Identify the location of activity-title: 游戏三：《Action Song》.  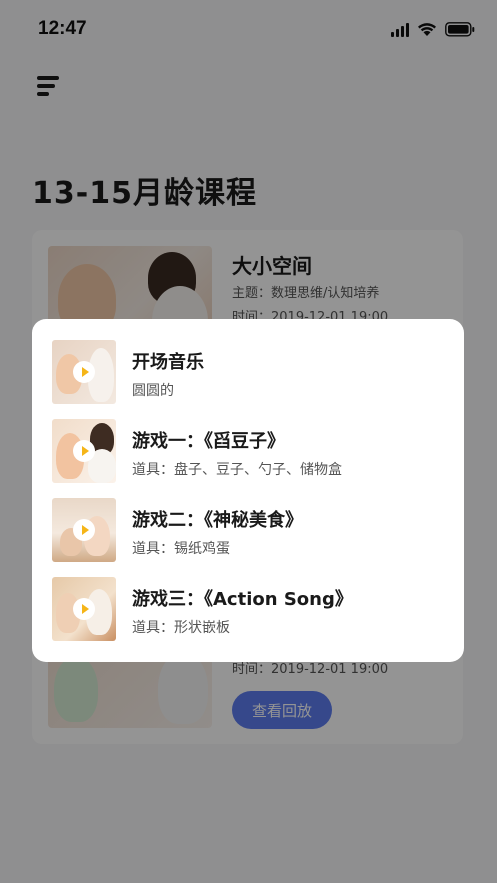
(242, 599).